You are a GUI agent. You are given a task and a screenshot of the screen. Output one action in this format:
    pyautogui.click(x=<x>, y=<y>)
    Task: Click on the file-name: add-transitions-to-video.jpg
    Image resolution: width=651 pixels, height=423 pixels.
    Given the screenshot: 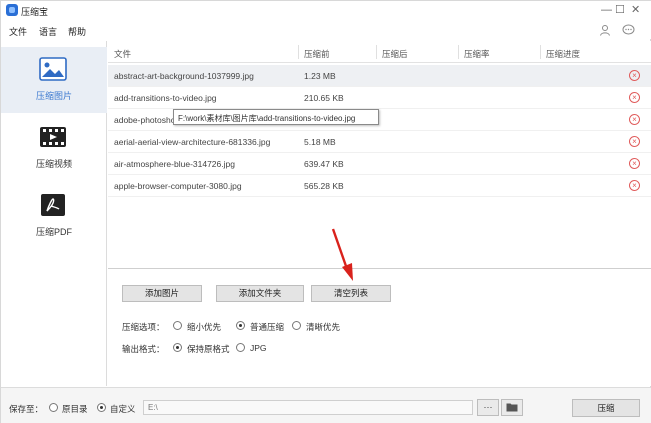 What is the action you would take?
    pyautogui.click(x=165, y=98)
    